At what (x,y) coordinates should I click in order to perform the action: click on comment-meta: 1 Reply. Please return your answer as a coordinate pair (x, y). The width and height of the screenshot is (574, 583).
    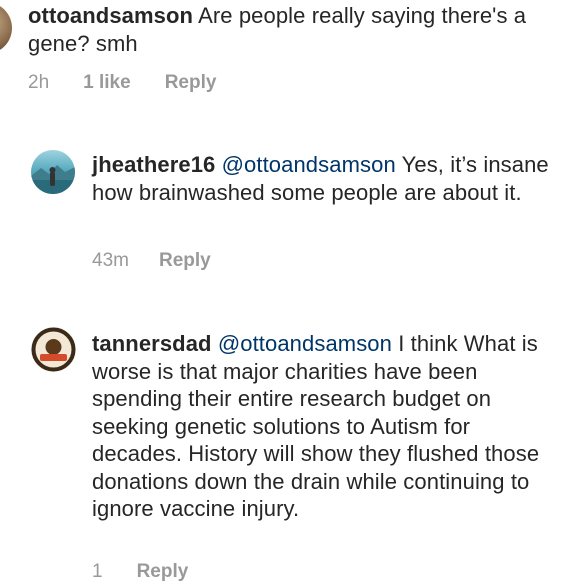
    Looking at the image, I should click on (140, 572).